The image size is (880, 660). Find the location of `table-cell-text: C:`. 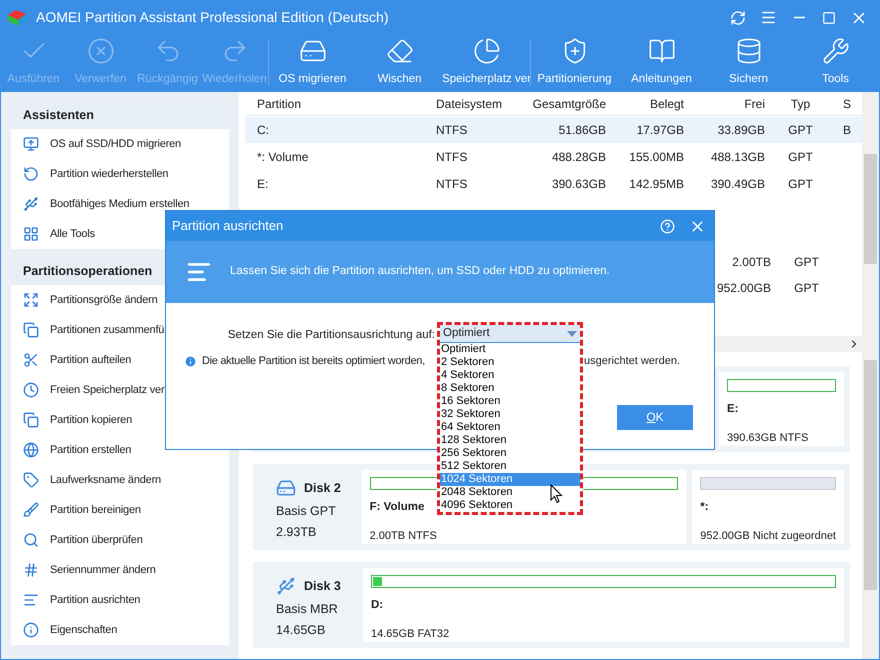

table-cell-text: C: is located at coordinates (263, 130).